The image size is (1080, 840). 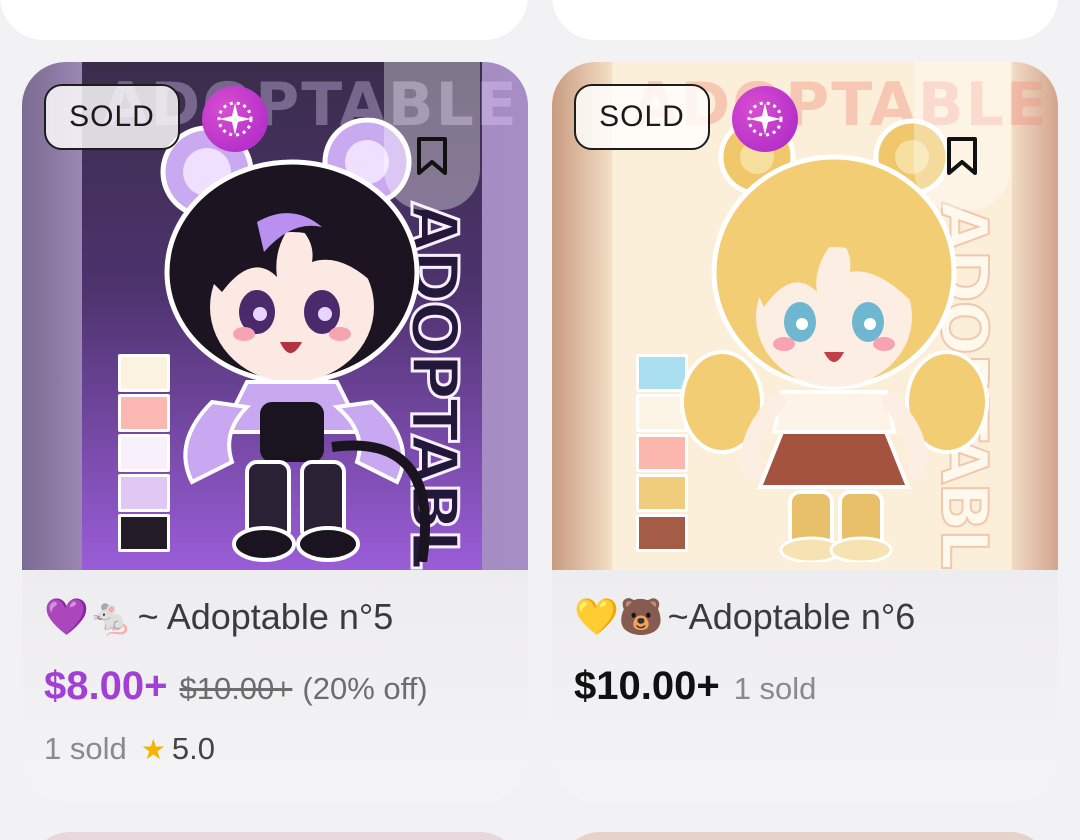 I want to click on next-card-left, so click(x=275, y=836).